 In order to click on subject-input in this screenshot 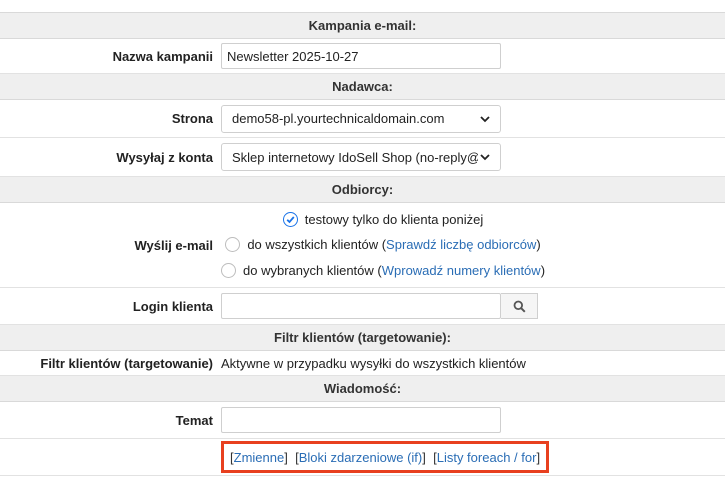, I will do `click(361, 420)`.